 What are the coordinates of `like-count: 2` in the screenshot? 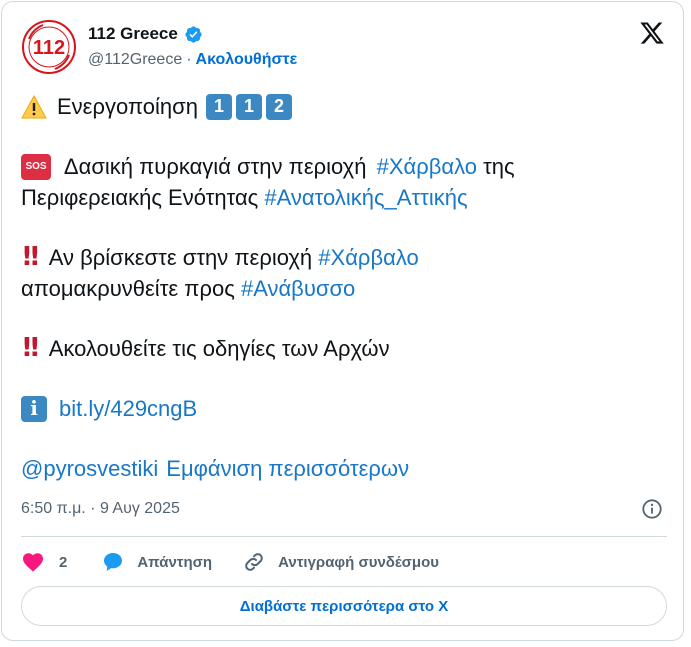 It's located at (63, 562).